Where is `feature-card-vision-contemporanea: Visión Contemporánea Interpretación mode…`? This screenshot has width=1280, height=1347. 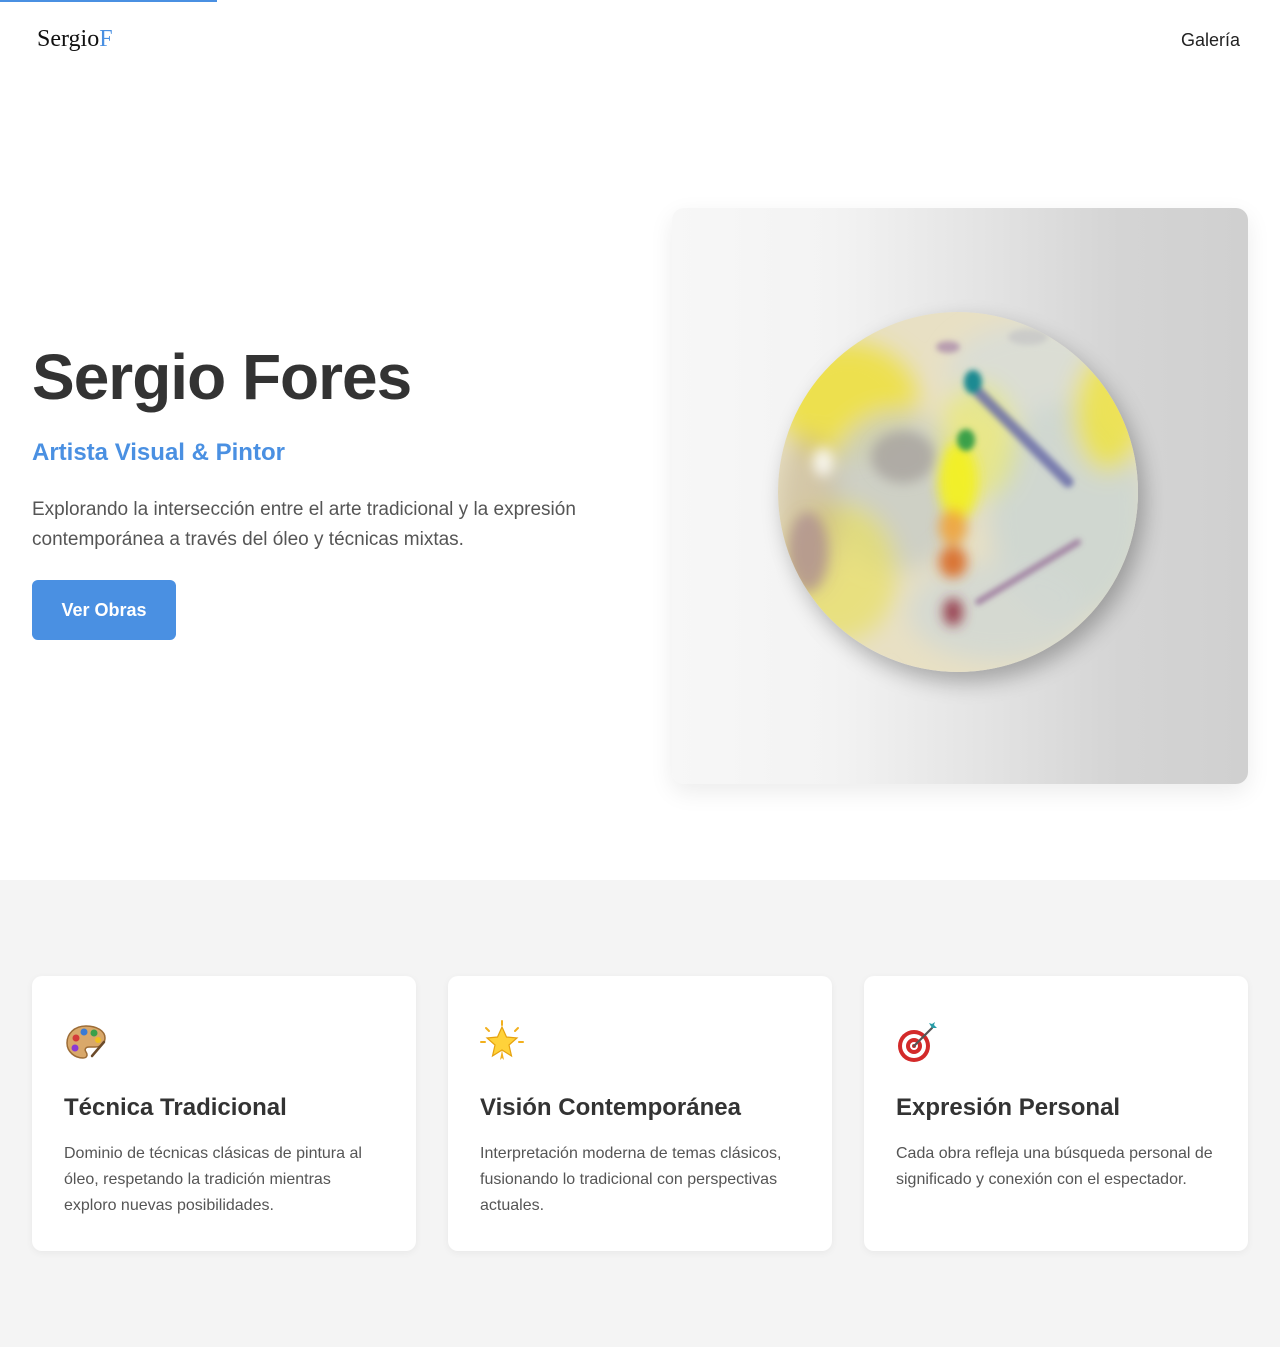
feature-card-vision-contemporanea: Visión Contemporánea Interpretación mode… is located at coordinates (640, 1113).